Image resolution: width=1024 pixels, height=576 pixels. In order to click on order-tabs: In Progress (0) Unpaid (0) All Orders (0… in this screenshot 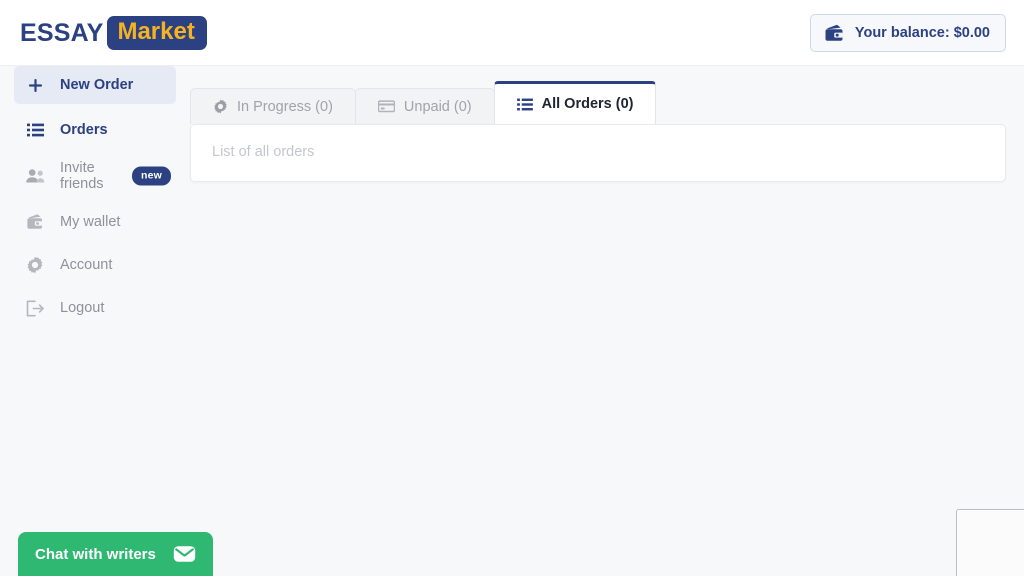, I will do `click(423, 102)`.